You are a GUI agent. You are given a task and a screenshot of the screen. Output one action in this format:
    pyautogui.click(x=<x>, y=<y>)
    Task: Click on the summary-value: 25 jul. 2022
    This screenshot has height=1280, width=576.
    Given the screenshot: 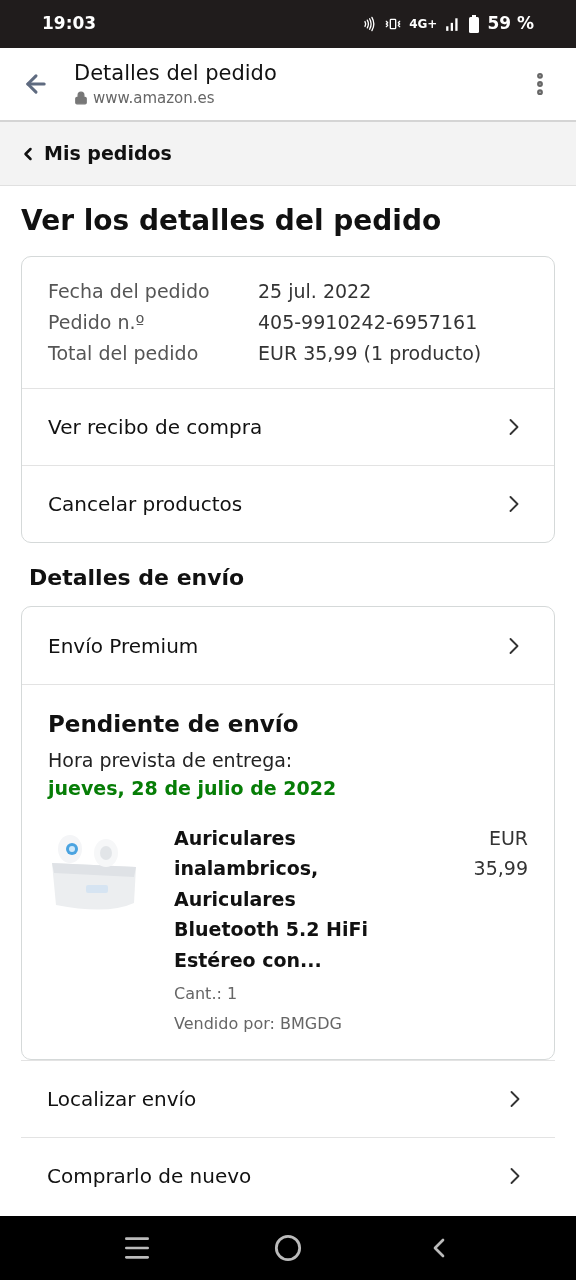 What is the action you would take?
    pyautogui.click(x=315, y=291)
    